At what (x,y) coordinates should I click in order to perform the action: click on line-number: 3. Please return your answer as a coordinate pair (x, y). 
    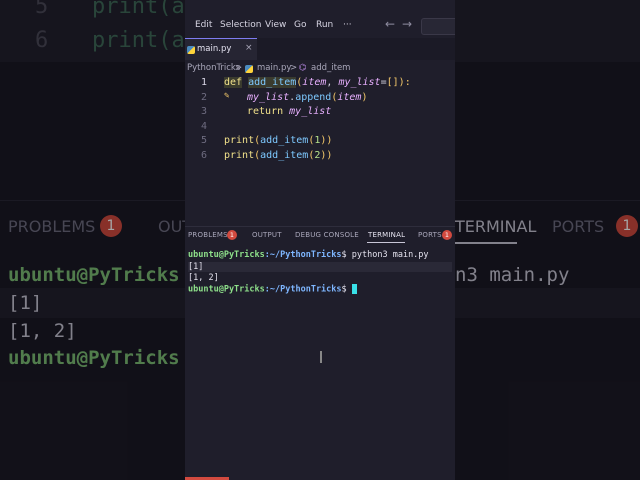
    Looking at the image, I should click on (203, 111).